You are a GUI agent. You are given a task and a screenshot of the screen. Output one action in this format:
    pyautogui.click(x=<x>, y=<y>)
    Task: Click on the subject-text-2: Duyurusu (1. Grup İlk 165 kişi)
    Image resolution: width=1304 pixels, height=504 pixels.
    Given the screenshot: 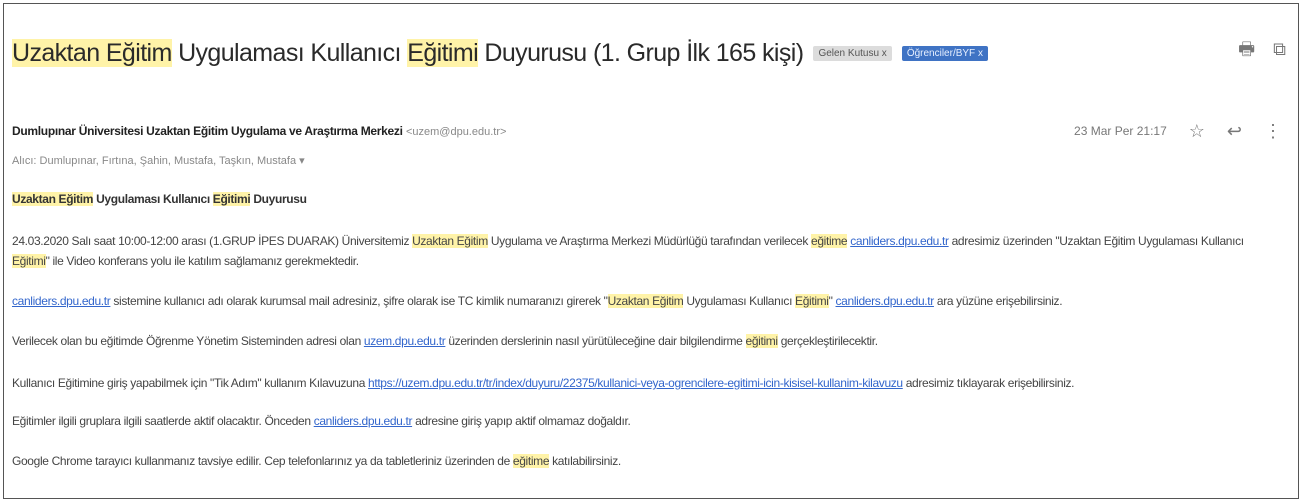 What is the action you would take?
    pyautogui.click(x=641, y=52)
    